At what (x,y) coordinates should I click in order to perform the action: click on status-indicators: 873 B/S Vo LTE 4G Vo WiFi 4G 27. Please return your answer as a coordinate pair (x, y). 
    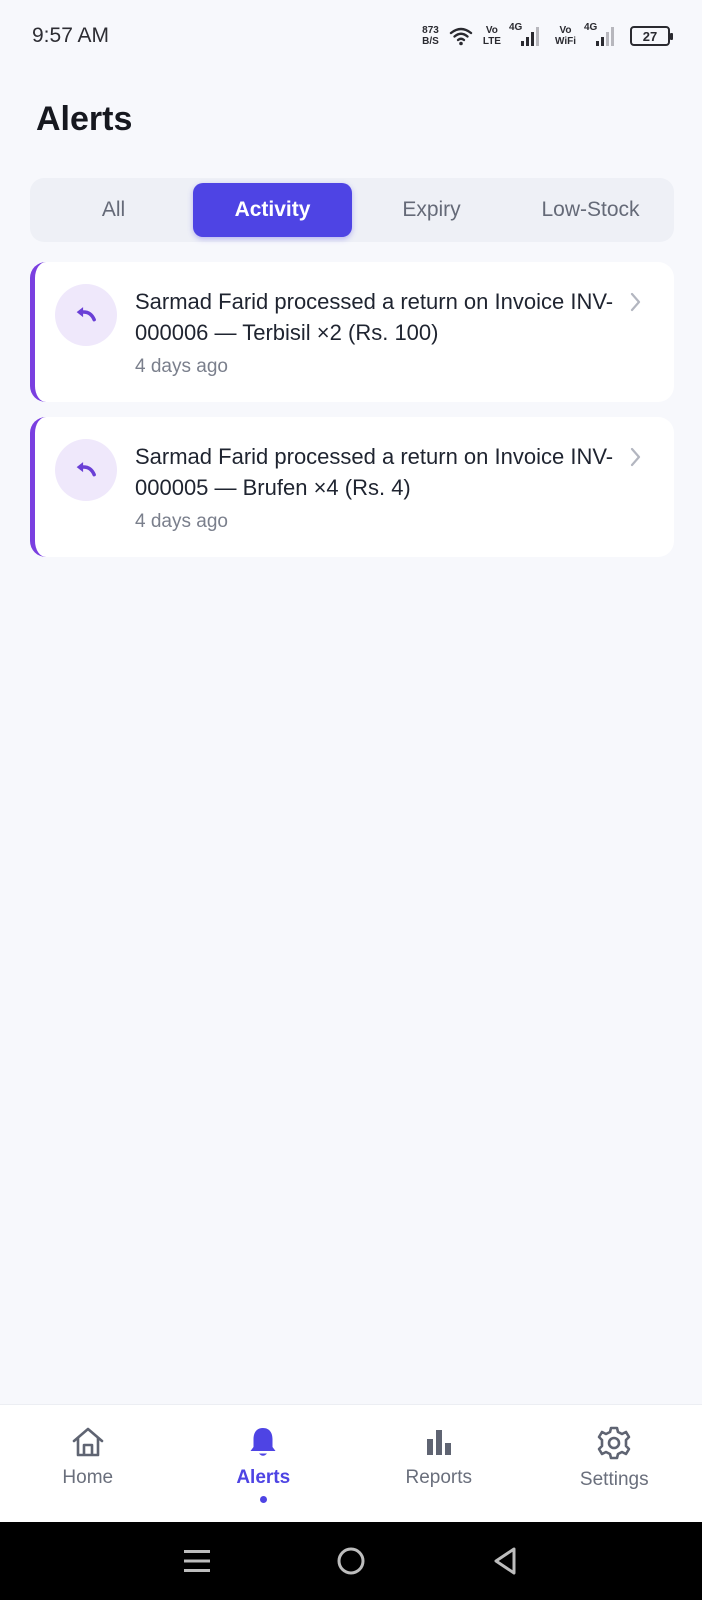
    Looking at the image, I should click on (547, 34).